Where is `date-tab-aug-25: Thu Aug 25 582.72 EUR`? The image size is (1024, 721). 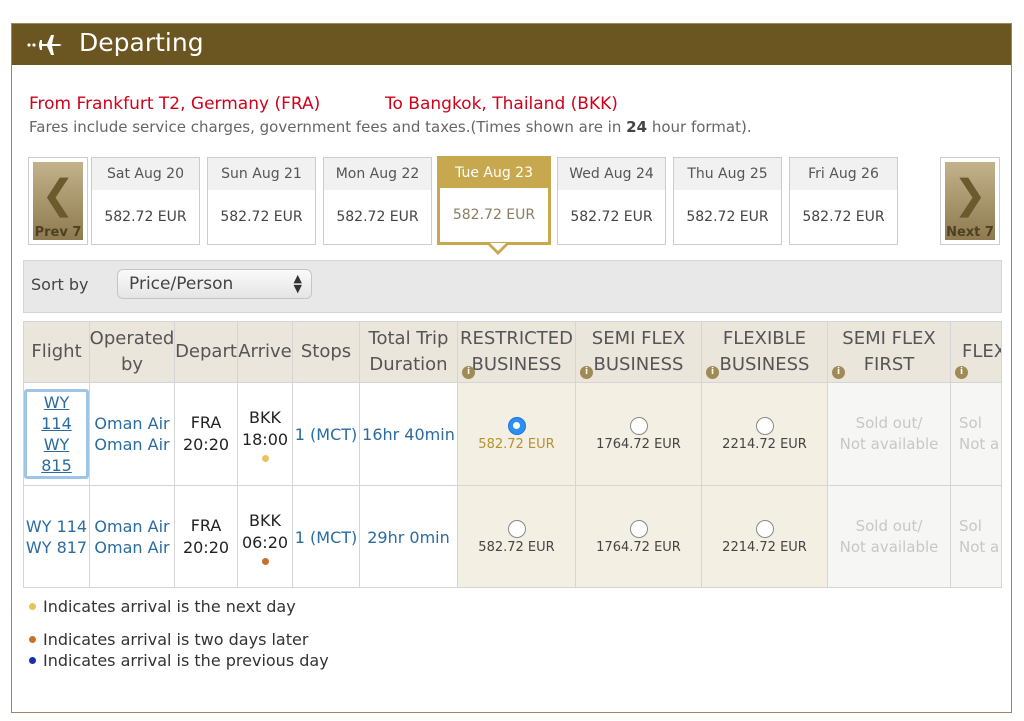
date-tab-aug-25: Thu Aug 25 582.72 EUR is located at coordinates (727, 201).